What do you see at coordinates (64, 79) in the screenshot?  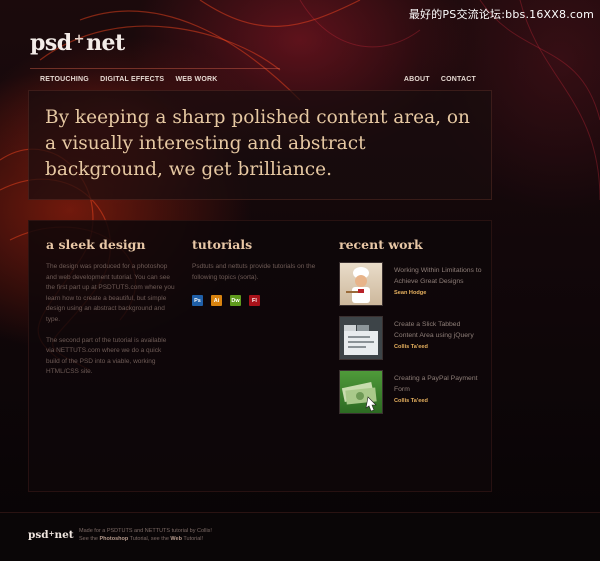 I see `nav-retouching: RETOUCHING` at bounding box center [64, 79].